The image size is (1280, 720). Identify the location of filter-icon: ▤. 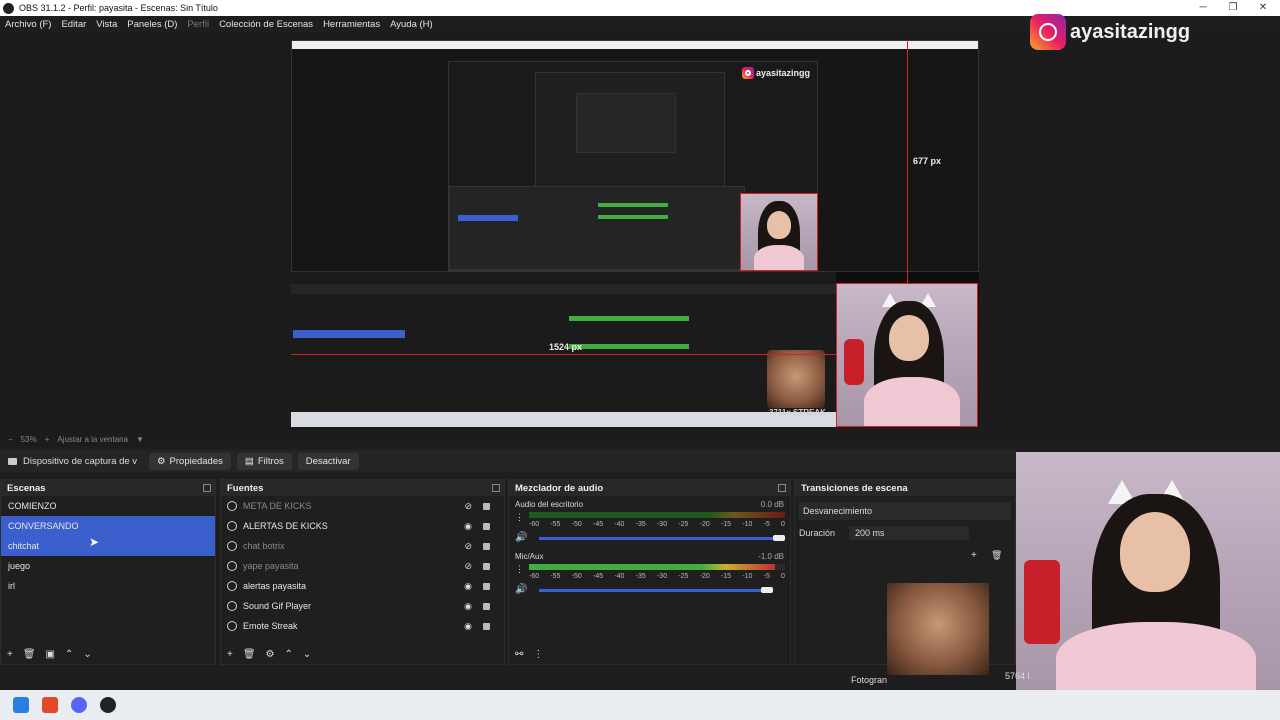
(249, 461).